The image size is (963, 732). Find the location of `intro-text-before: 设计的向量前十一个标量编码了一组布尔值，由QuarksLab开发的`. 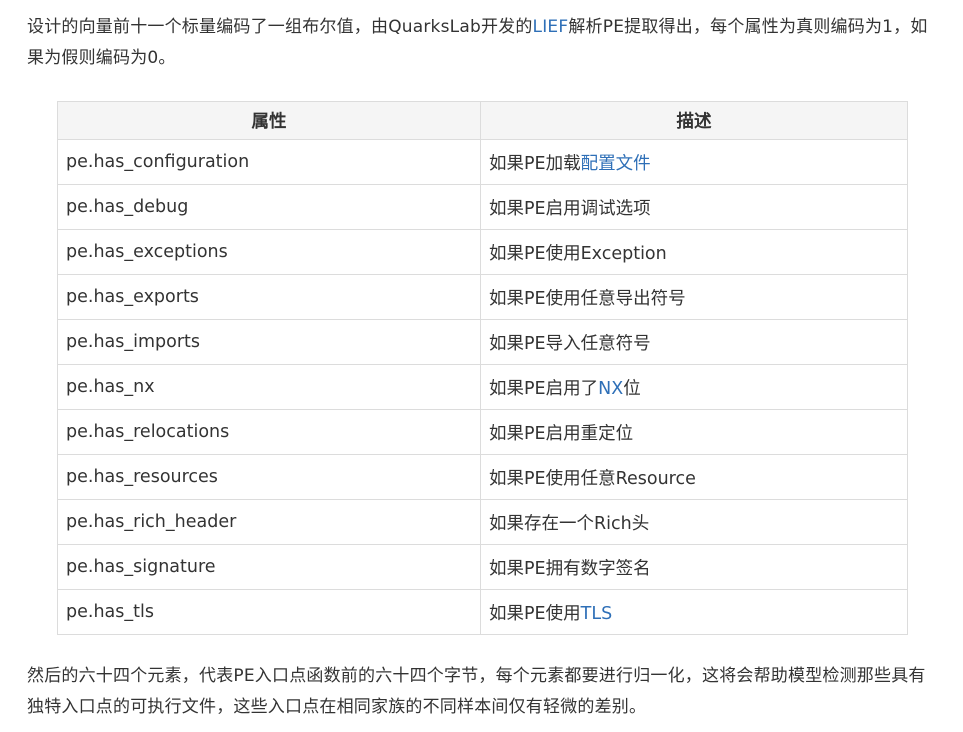

intro-text-before: 设计的向量前十一个标量编码了一组布尔值，由QuarksLab开发的 is located at coordinates (280, 27).